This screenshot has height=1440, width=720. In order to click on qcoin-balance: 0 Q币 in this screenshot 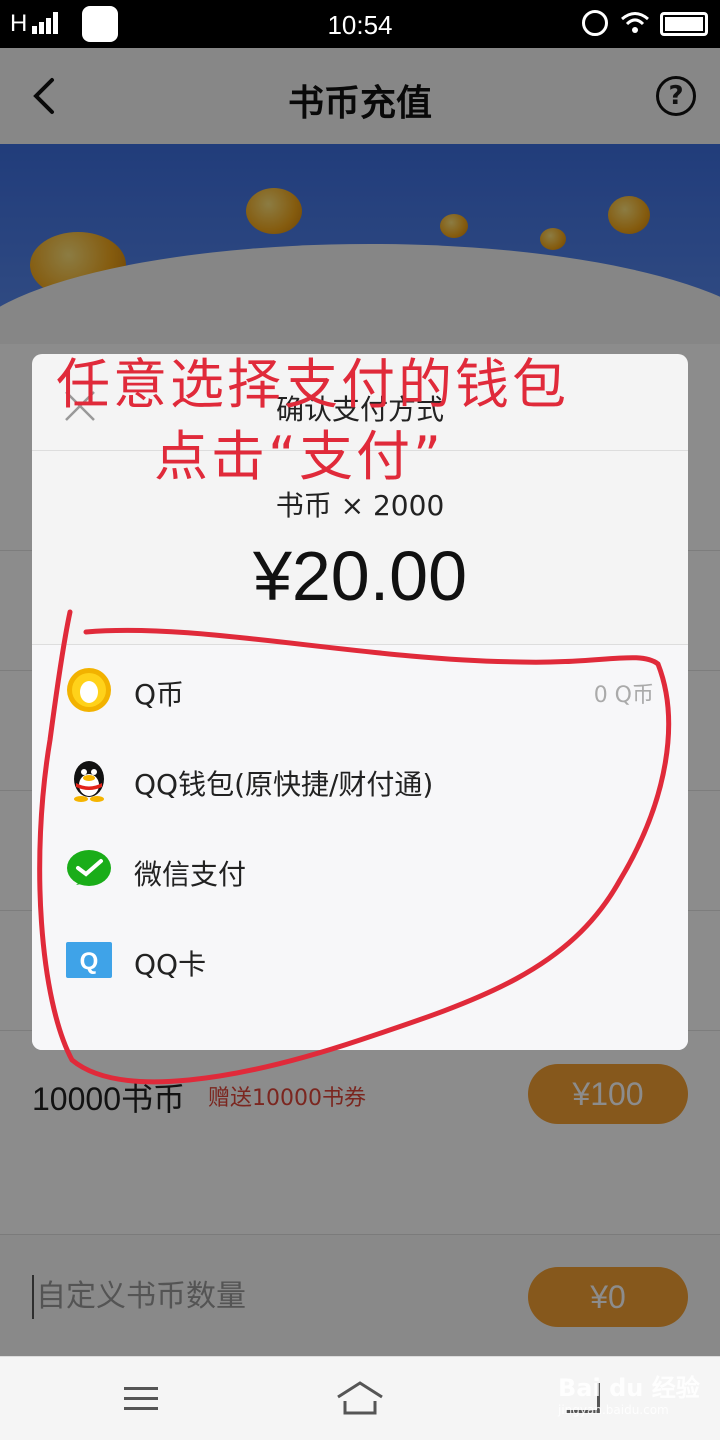, I will do `click(623, 695)`.